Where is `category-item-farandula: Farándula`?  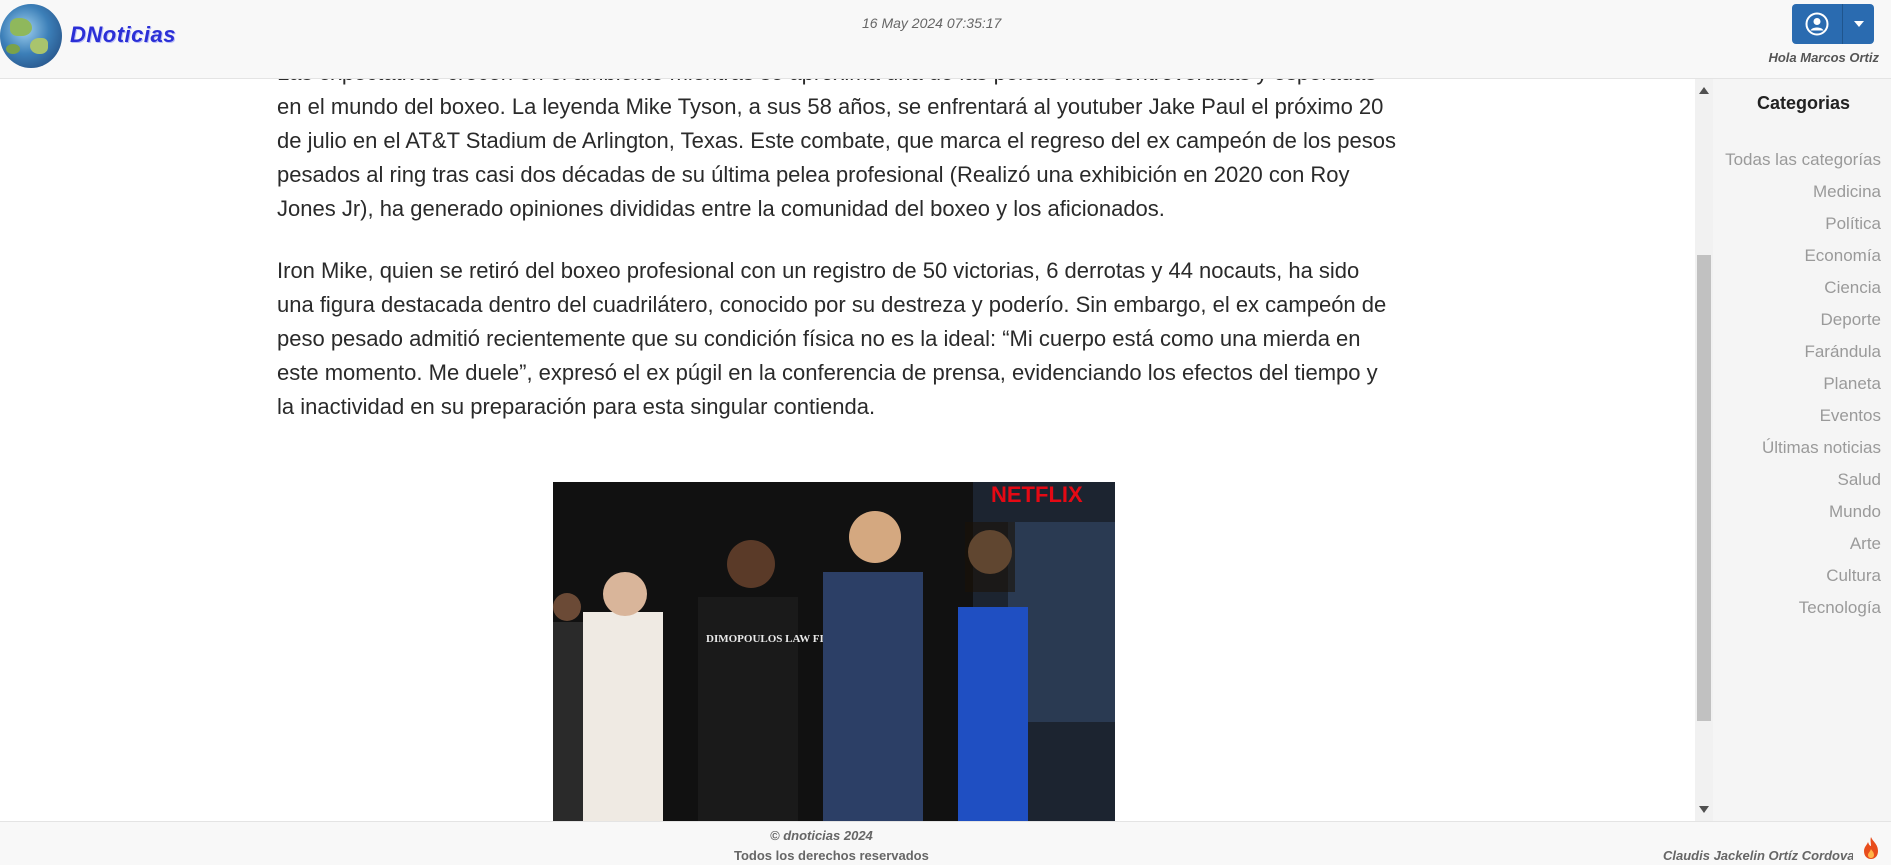 category-item-farandula: Farándula is located at coordinates (1803, 352).